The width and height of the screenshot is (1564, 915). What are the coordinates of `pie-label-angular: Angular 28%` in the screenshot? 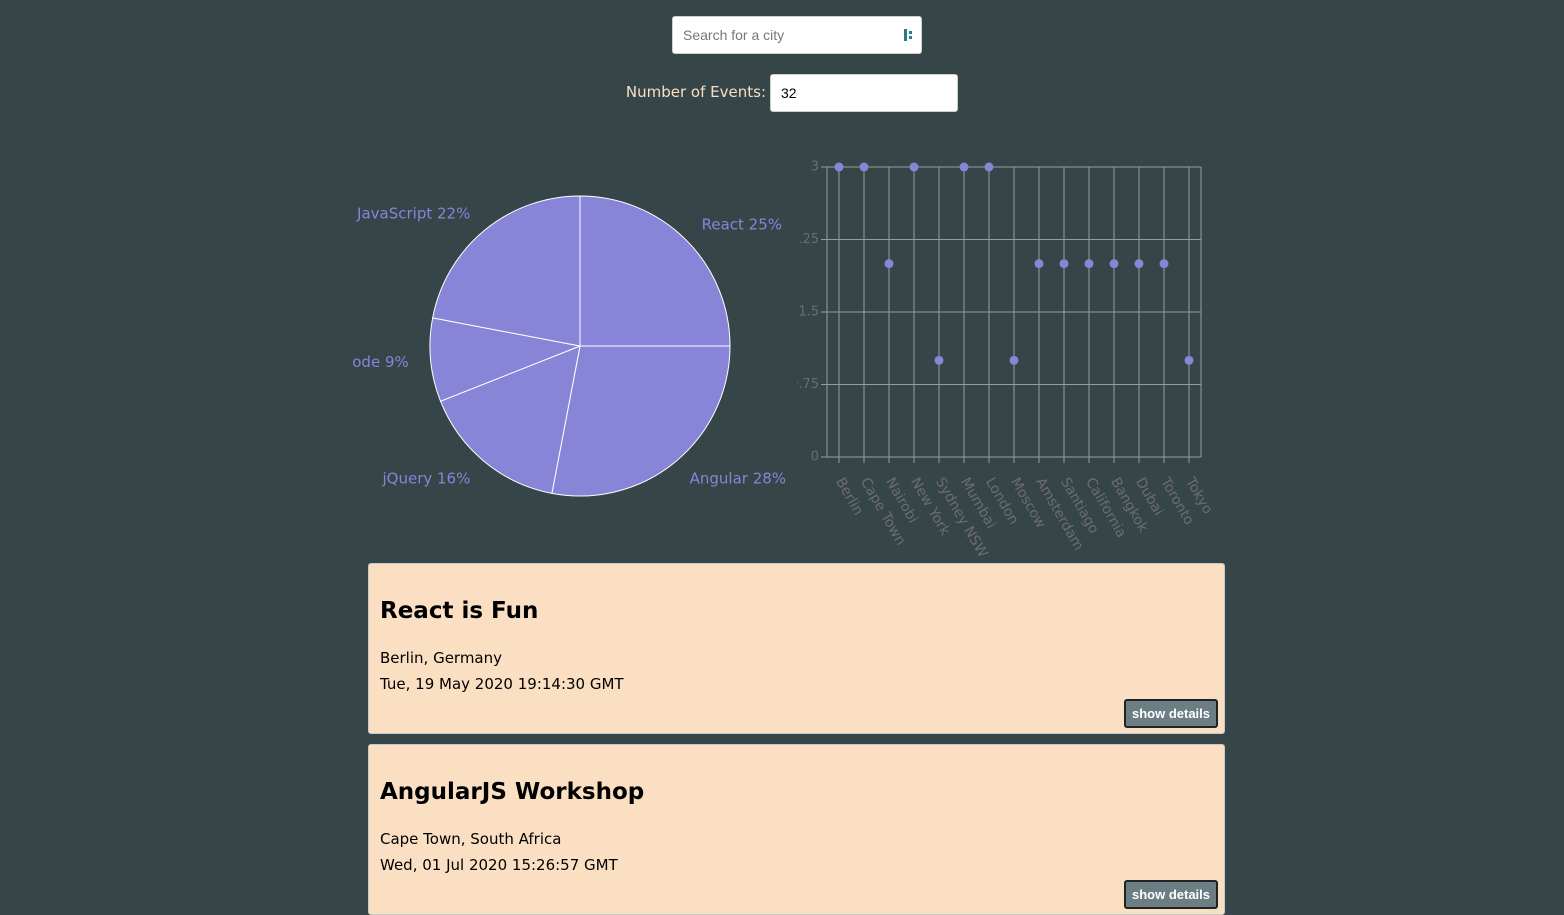 It's located at (738, 479).